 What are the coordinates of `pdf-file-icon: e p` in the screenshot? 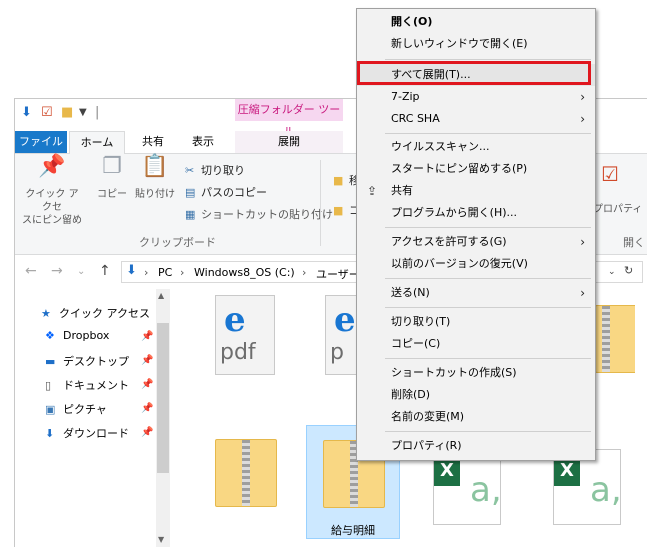 It's located at (341, 335).